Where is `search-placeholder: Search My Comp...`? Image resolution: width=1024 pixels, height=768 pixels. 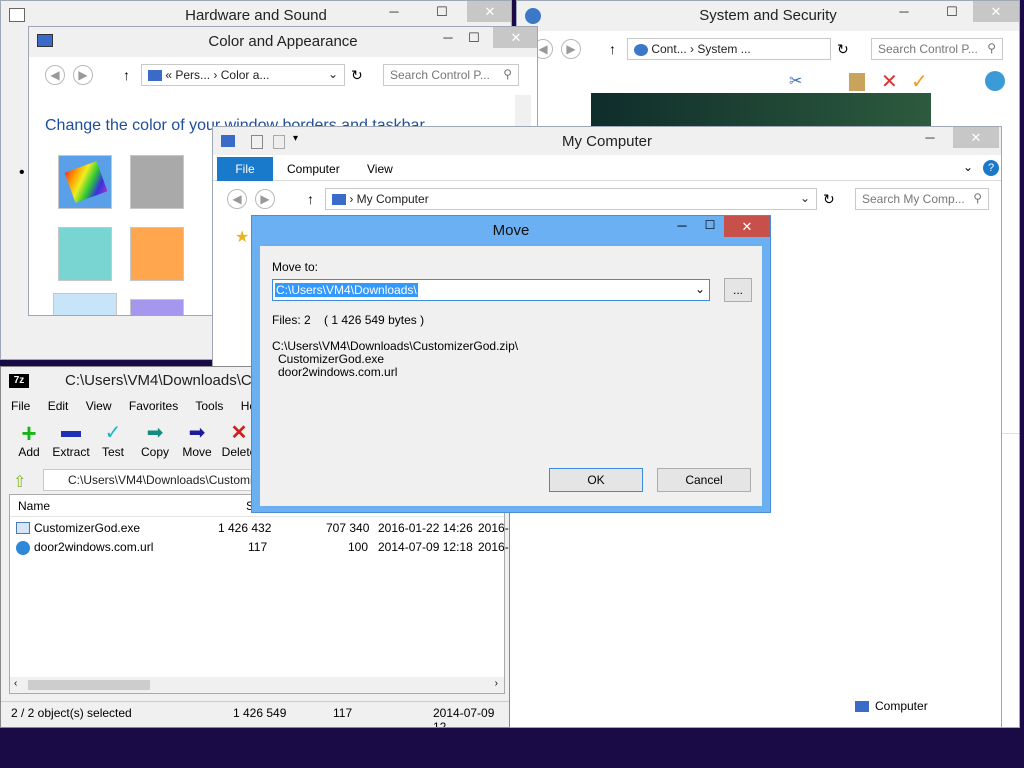
search-placeholder: Search My Comp... is located at coordinates (913, 199).